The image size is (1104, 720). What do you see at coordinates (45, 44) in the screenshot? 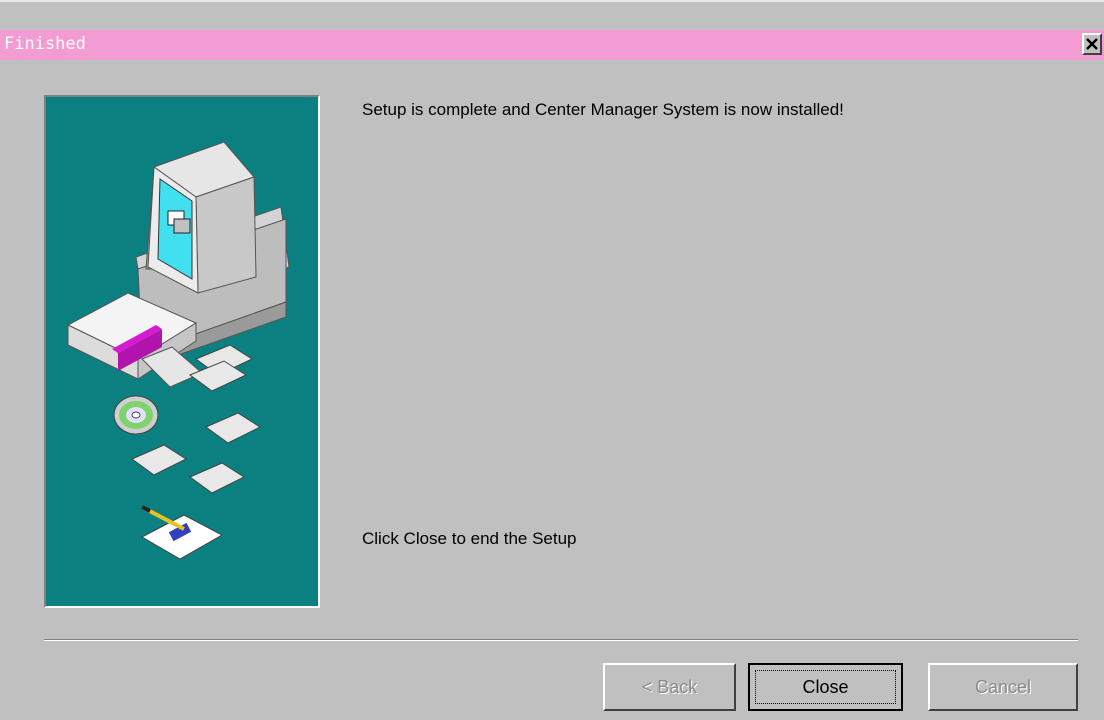
I see `window-title: Finished` at bounding box center [45, 44].